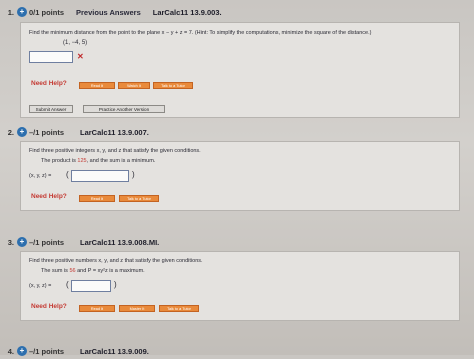 The height and width of the screenshot is (359, 474). What do you see at coordinates (121, 161) in the screenshot?
I see `condition-text: , and the sum is a minimum.` at bounding box center [121, 161].